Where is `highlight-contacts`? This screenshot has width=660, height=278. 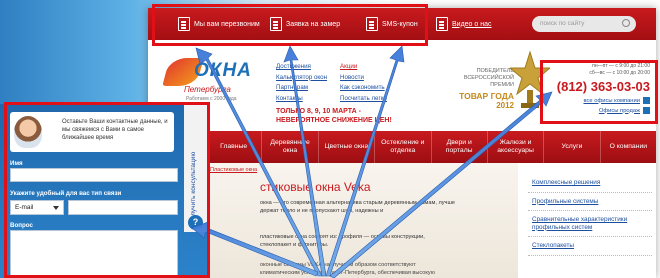 highlight-contacts is located at coordinates (599, 92).